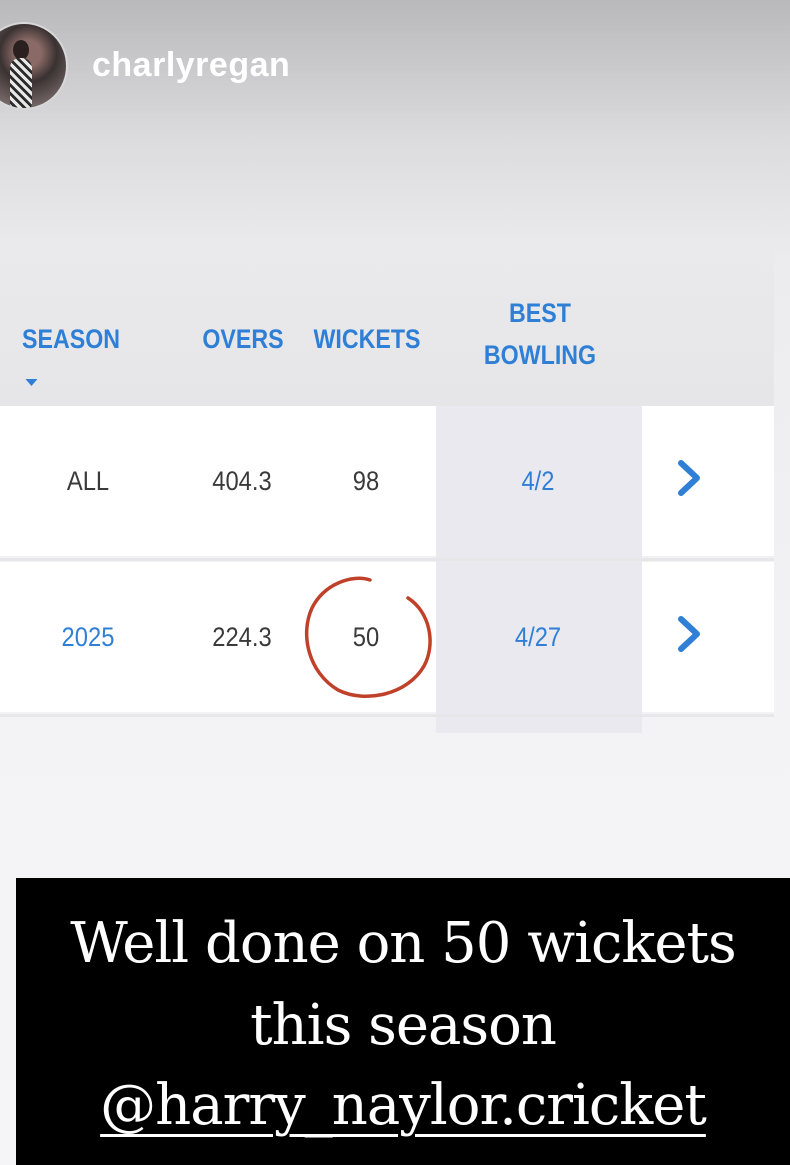 The height and width of the screenshot is (1165, 790). What do you see at coordinates (539, 569) in the screenshot?
I see `best-bowling-column-highlight` at bounding box center [539, 569].